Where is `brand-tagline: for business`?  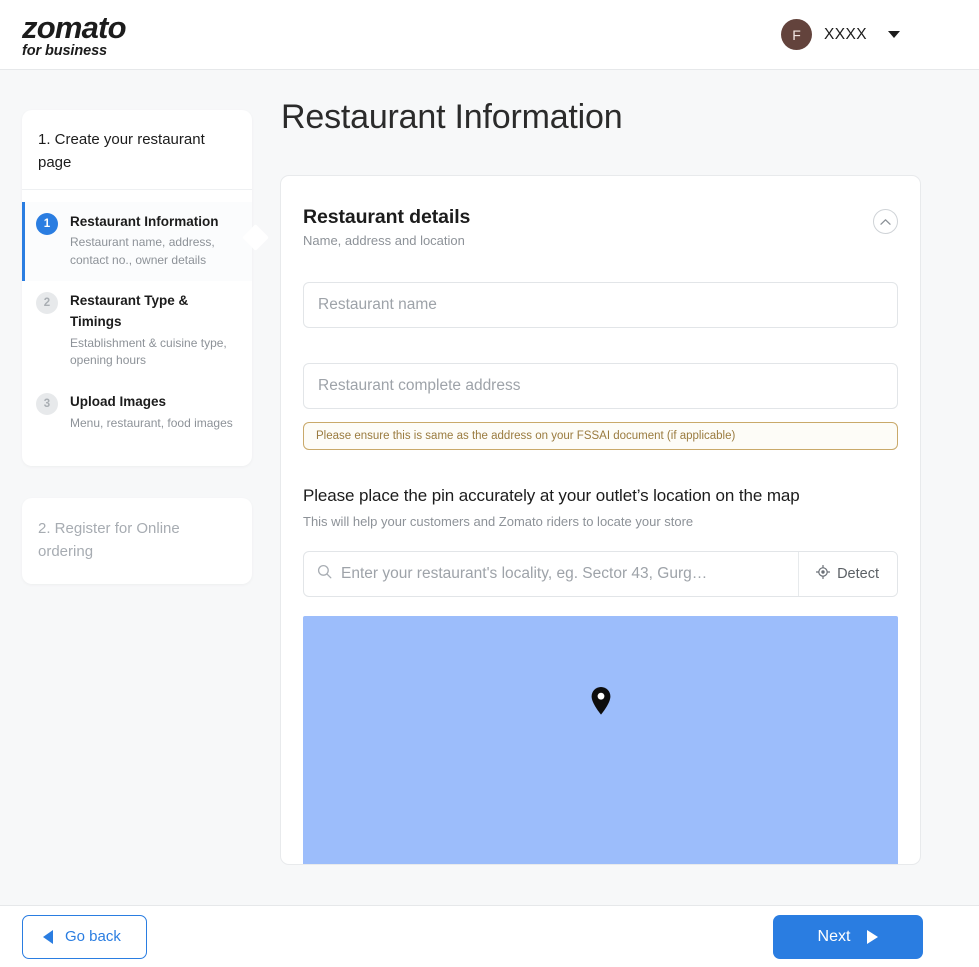
brand-tagline: for business is located at coordinates (65, 51).